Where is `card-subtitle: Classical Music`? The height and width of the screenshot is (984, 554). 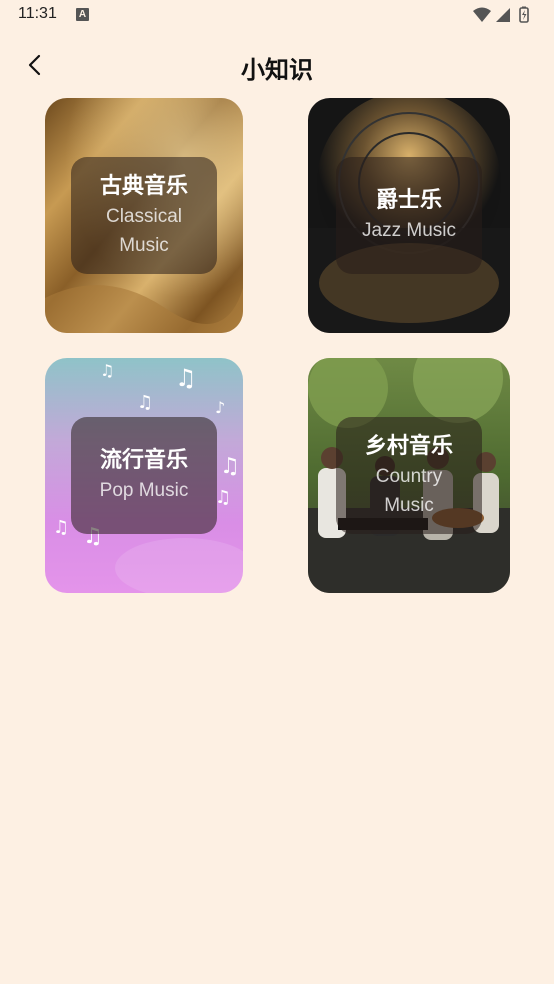
card-subtitle: Classical Music is located at coordinates (144, 230).